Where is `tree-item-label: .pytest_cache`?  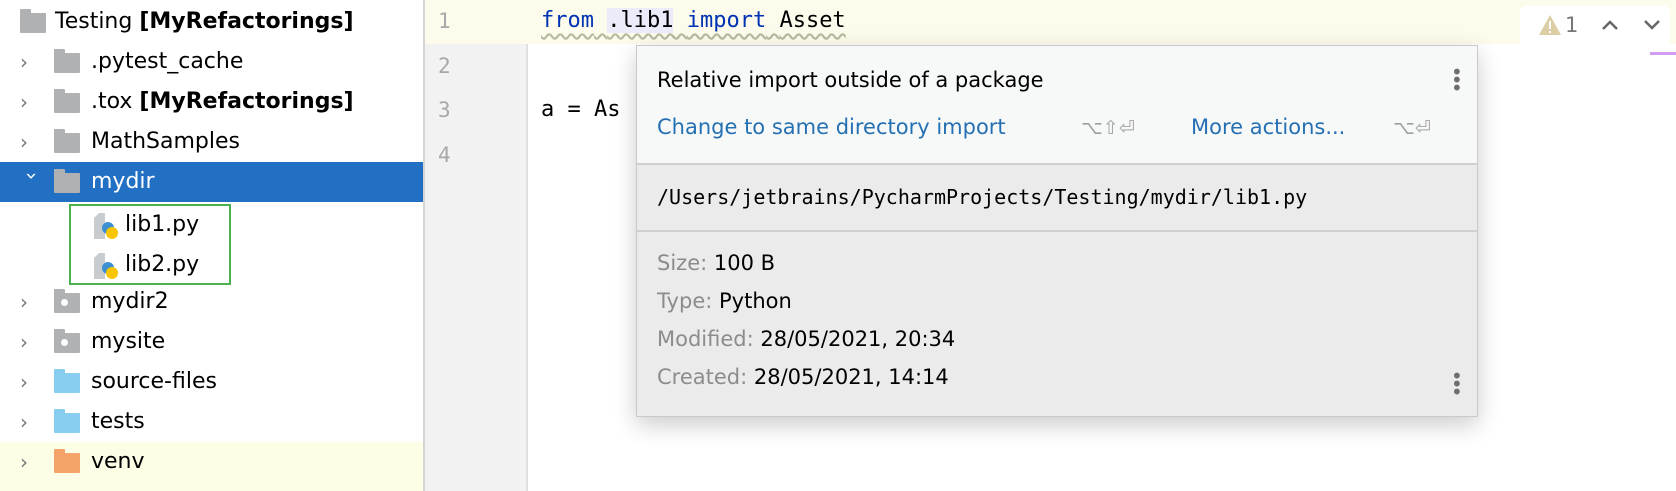 tree-item-label: .pytest_cache is located at coordinates (167, 61).